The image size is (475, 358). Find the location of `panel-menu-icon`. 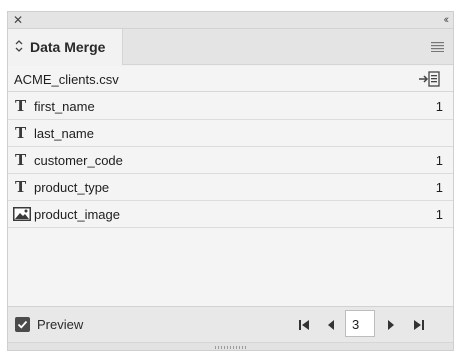

panel-menu-icon is located at coordinates (437, 47).